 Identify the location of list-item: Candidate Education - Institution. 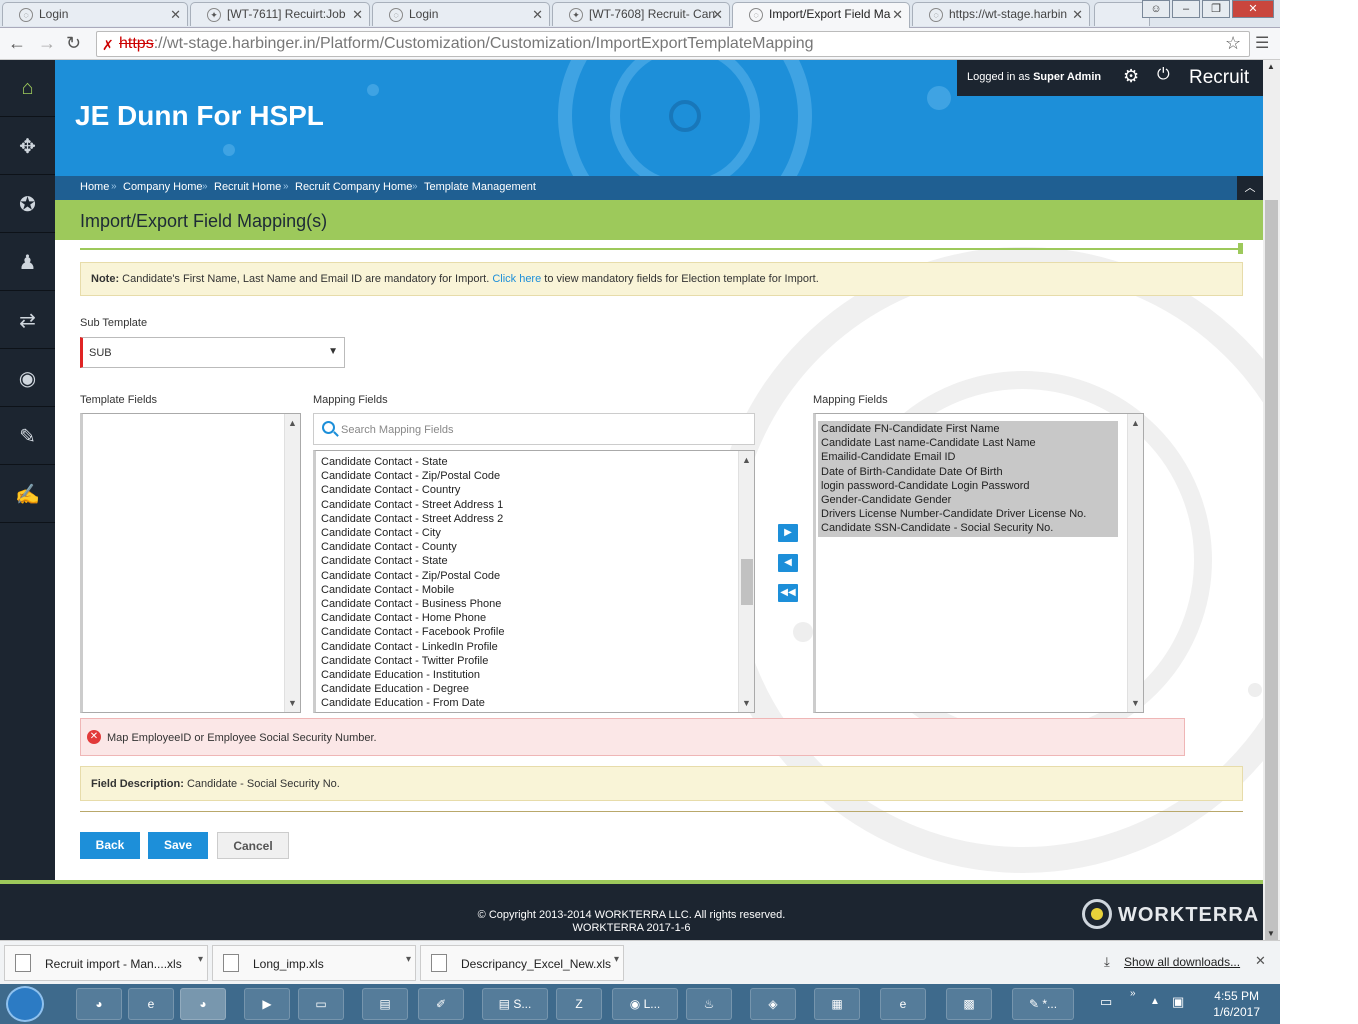
(411, 675).